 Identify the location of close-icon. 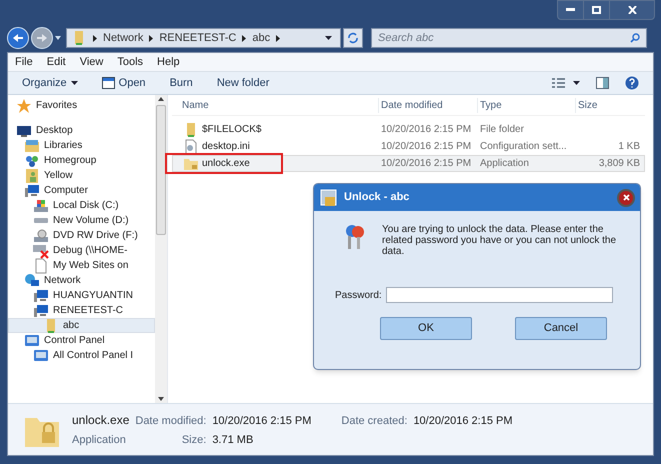
(626, 197).